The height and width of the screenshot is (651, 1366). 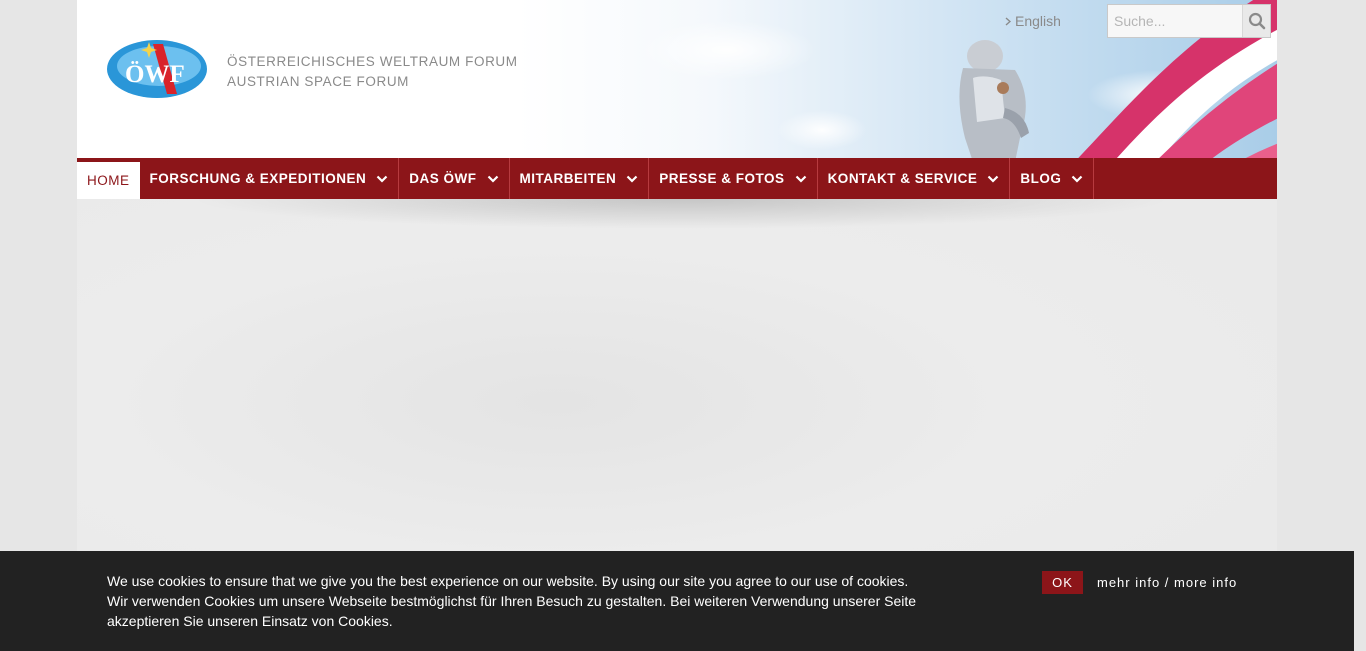 What do you see at coordinates (155, 74) in the screenshot?
I see `logo-text: ÖWF` at bounding box center [155, 74].